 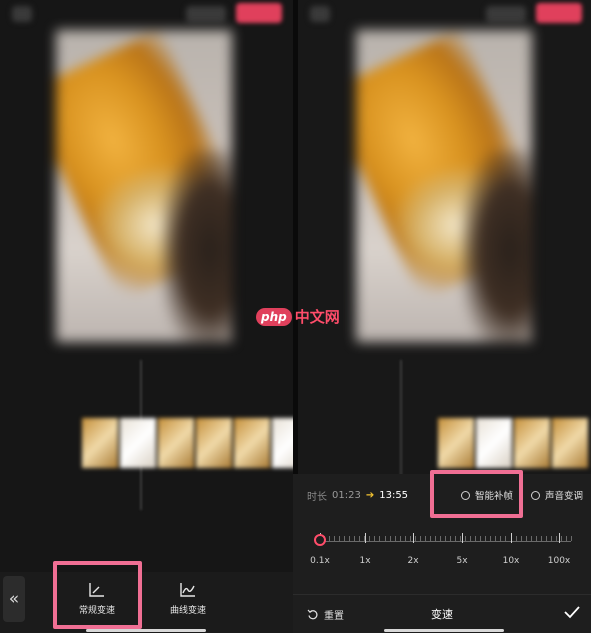 I want to click on watermark: php 中文网, so click(x=298, y=316).